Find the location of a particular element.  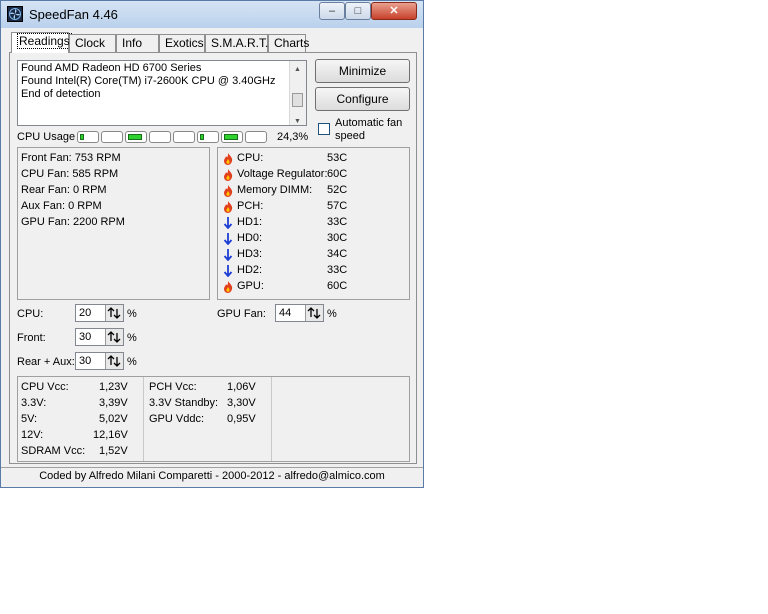

temperature-label: CPU: is located at coordinates (250, 158).